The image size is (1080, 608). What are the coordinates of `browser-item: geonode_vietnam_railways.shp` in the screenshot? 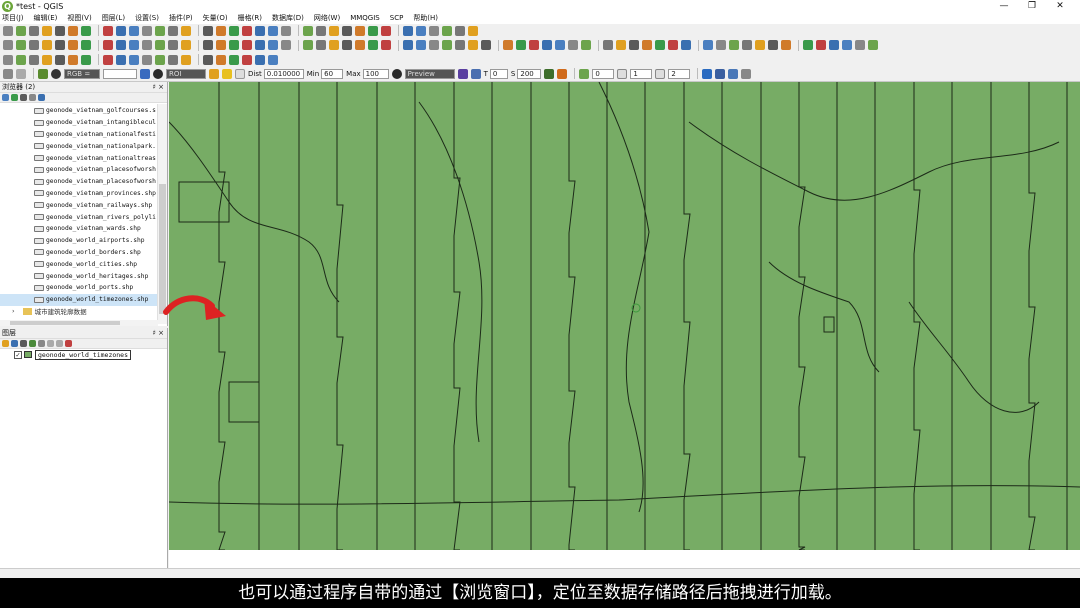 It's located at (83, 205).